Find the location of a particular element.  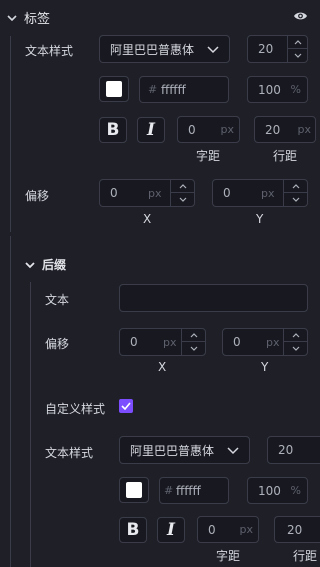

opacity-input: 100 % is located at coordinates (277, 89).